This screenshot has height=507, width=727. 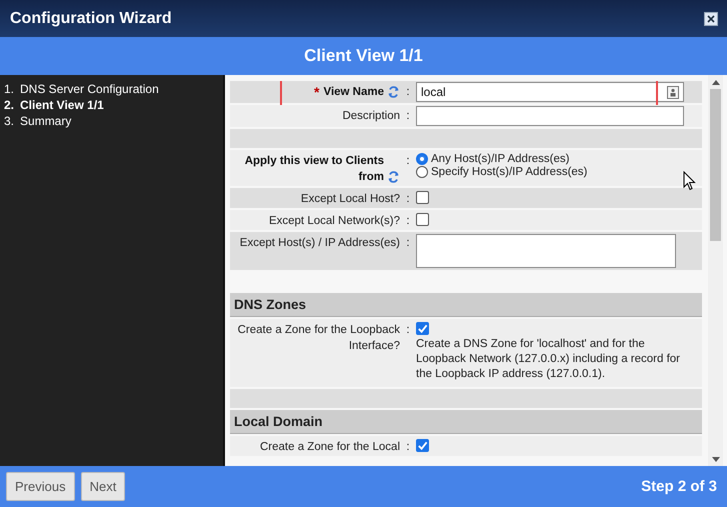 What do you see at coordinates (103, 486) in the screenshot?
I see `nav-button: Next` at bounding box center [103, 486].